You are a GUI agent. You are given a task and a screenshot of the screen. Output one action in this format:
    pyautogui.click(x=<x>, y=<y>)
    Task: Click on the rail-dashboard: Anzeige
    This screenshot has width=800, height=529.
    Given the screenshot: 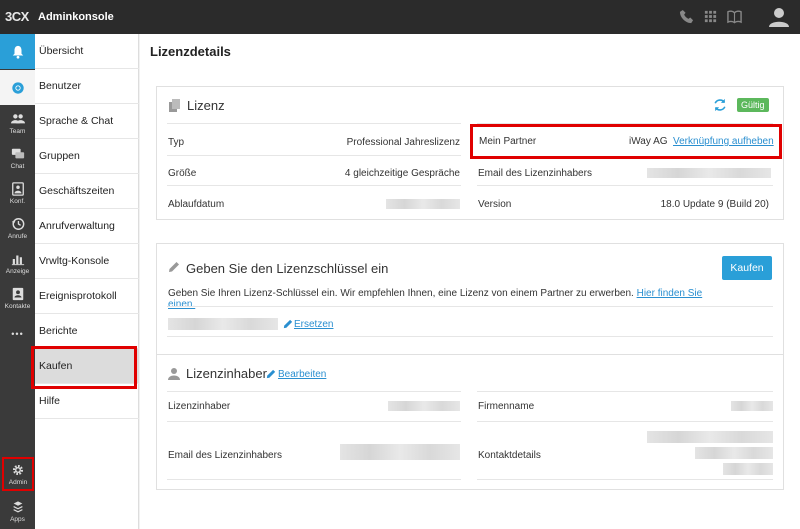 What is the action you would take?
    pyautogui.click(x=17, y=263)
    